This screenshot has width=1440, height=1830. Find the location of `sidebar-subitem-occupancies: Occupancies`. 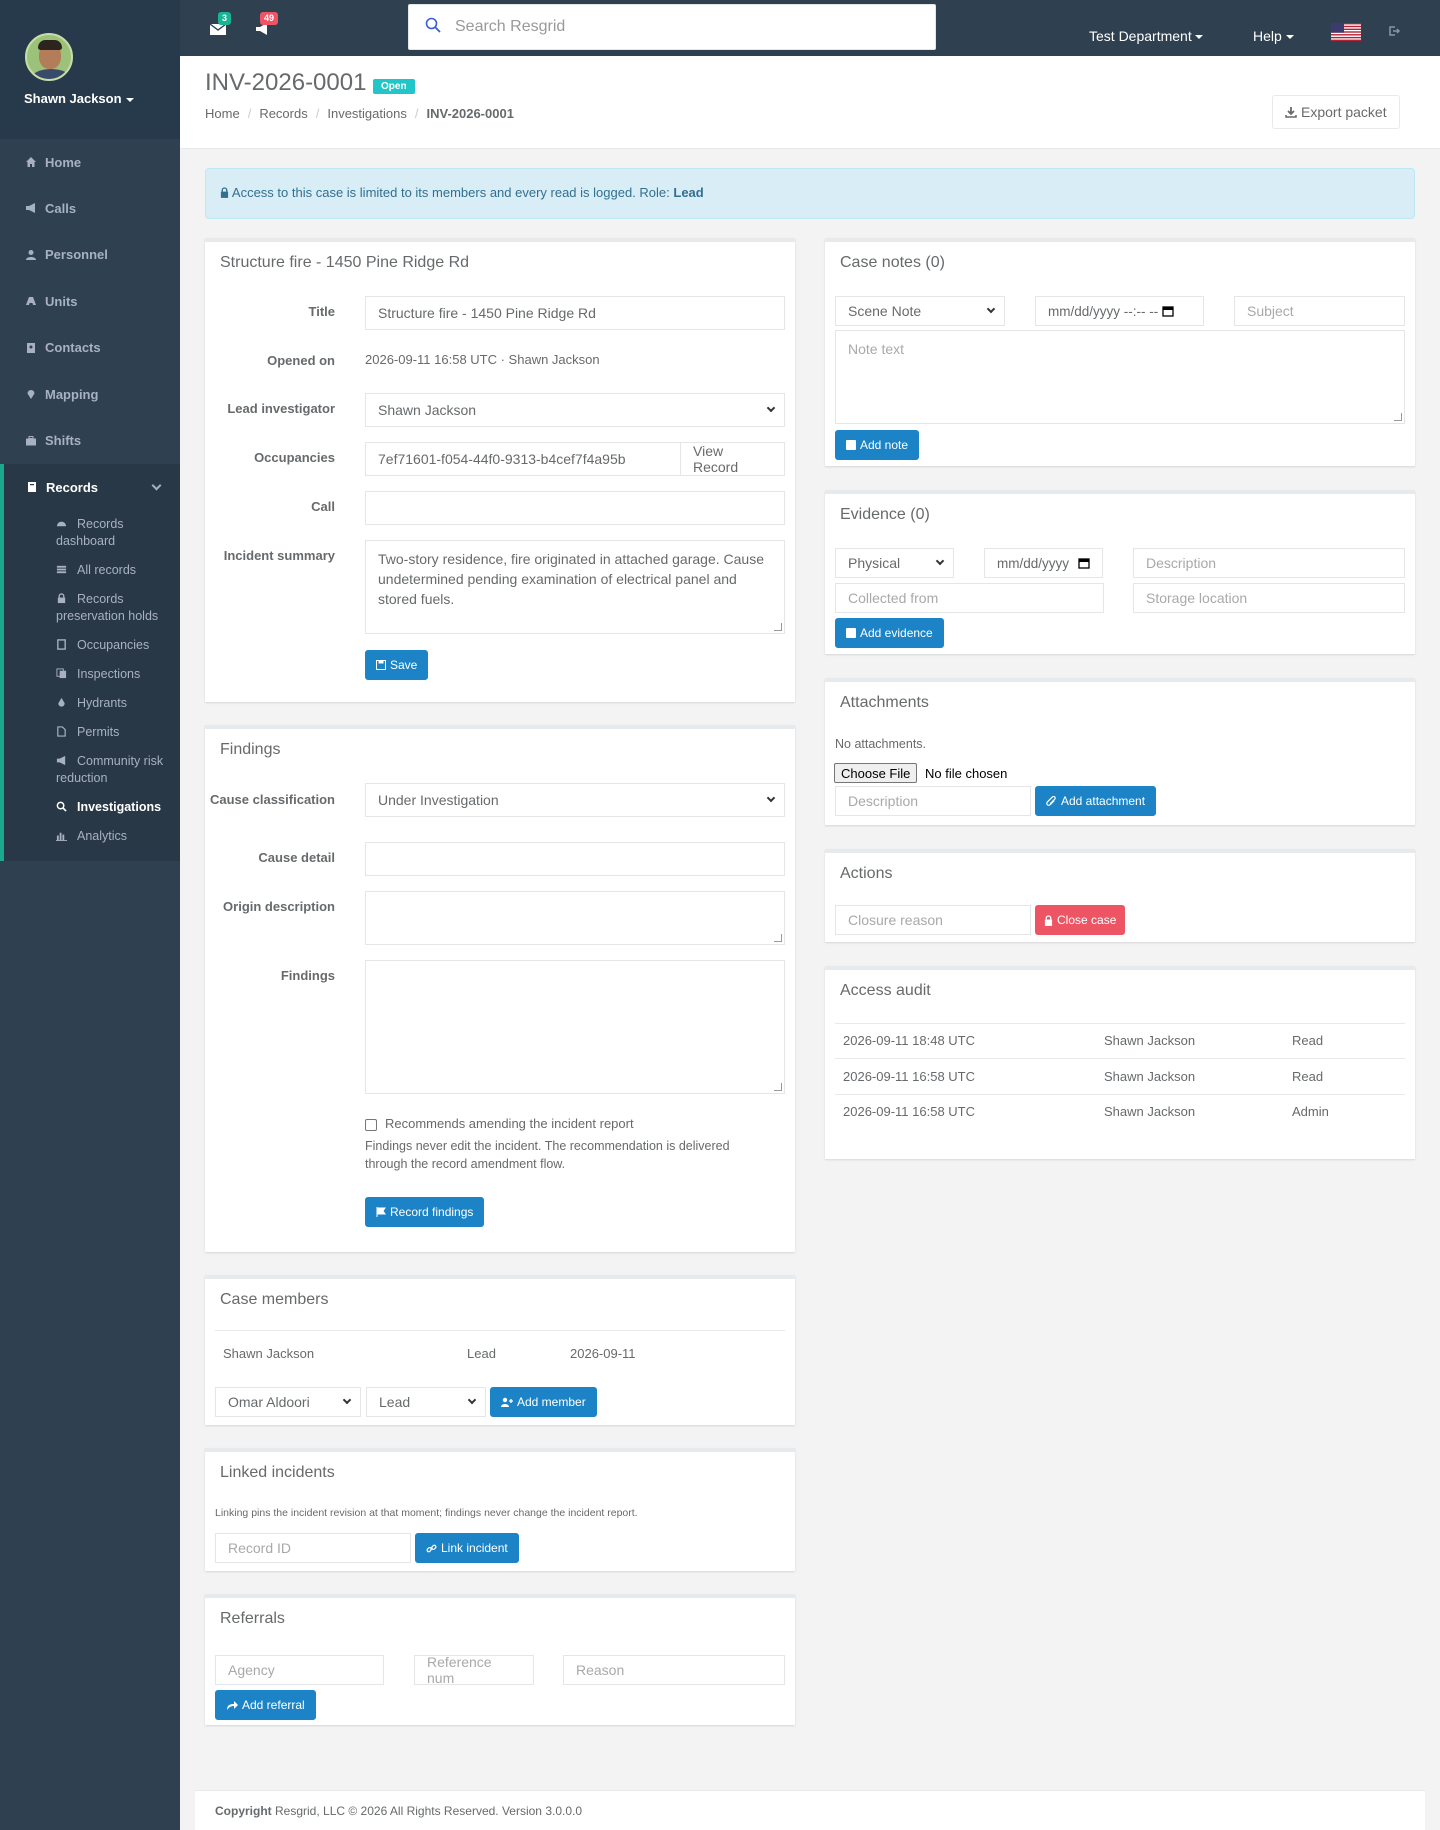

sidebar-subitem-occupancies: Occupancies is located at coordinates (92, 645).